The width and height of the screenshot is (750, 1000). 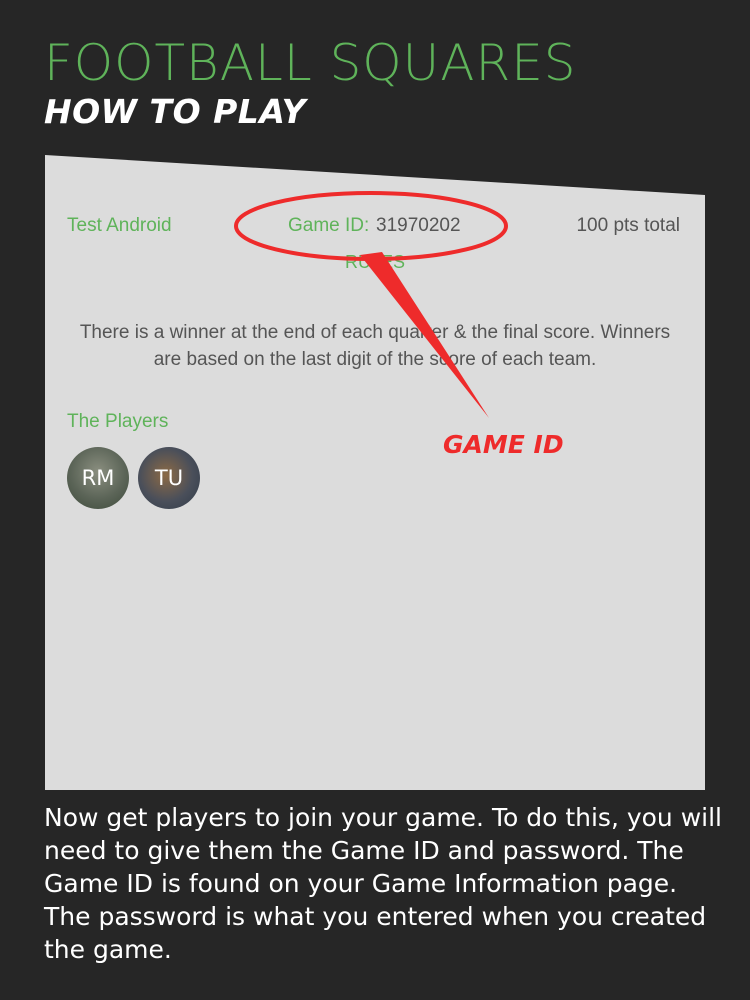 I want to click on game-id-annotation: GAME ID, so click(x=503, y=444).